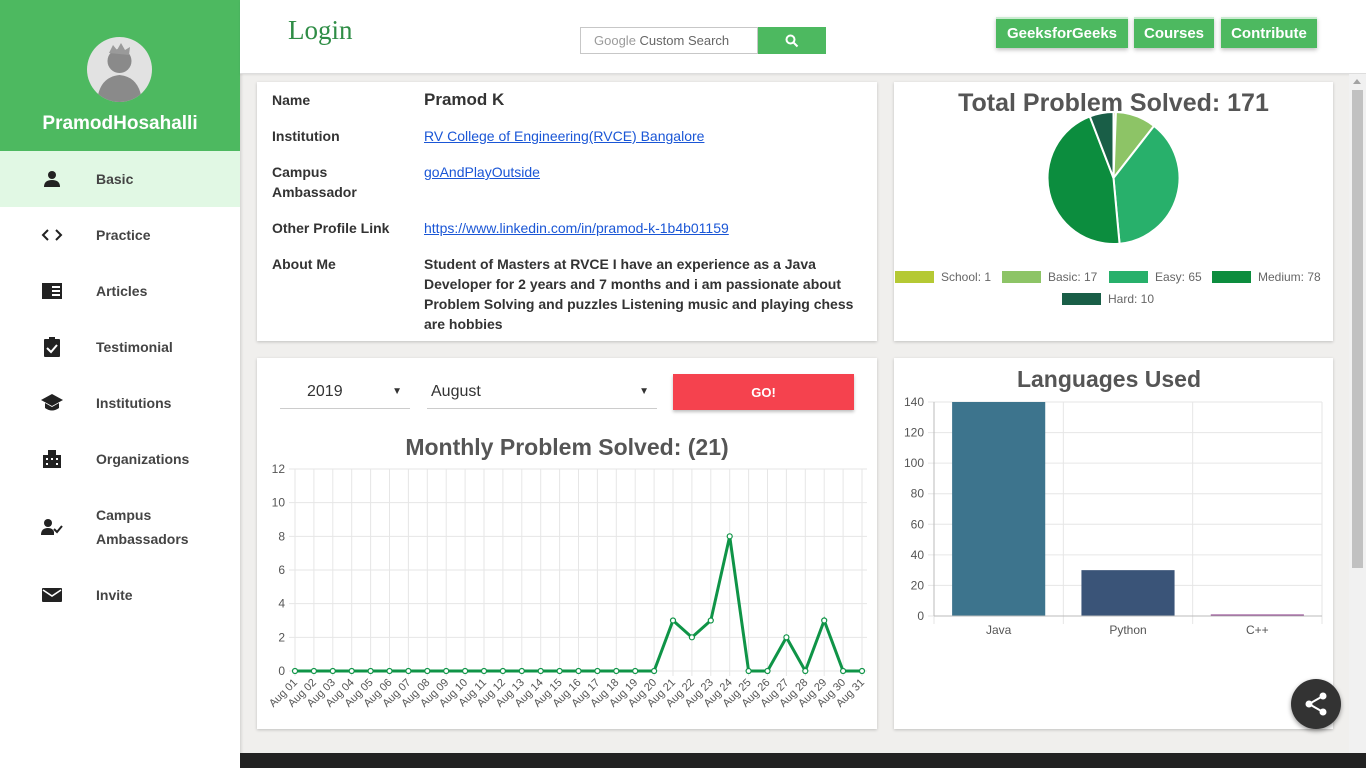 This screenshot has width=1366, height=768. I want to click on sidebar-item-label: Practice, so click(123, 235).